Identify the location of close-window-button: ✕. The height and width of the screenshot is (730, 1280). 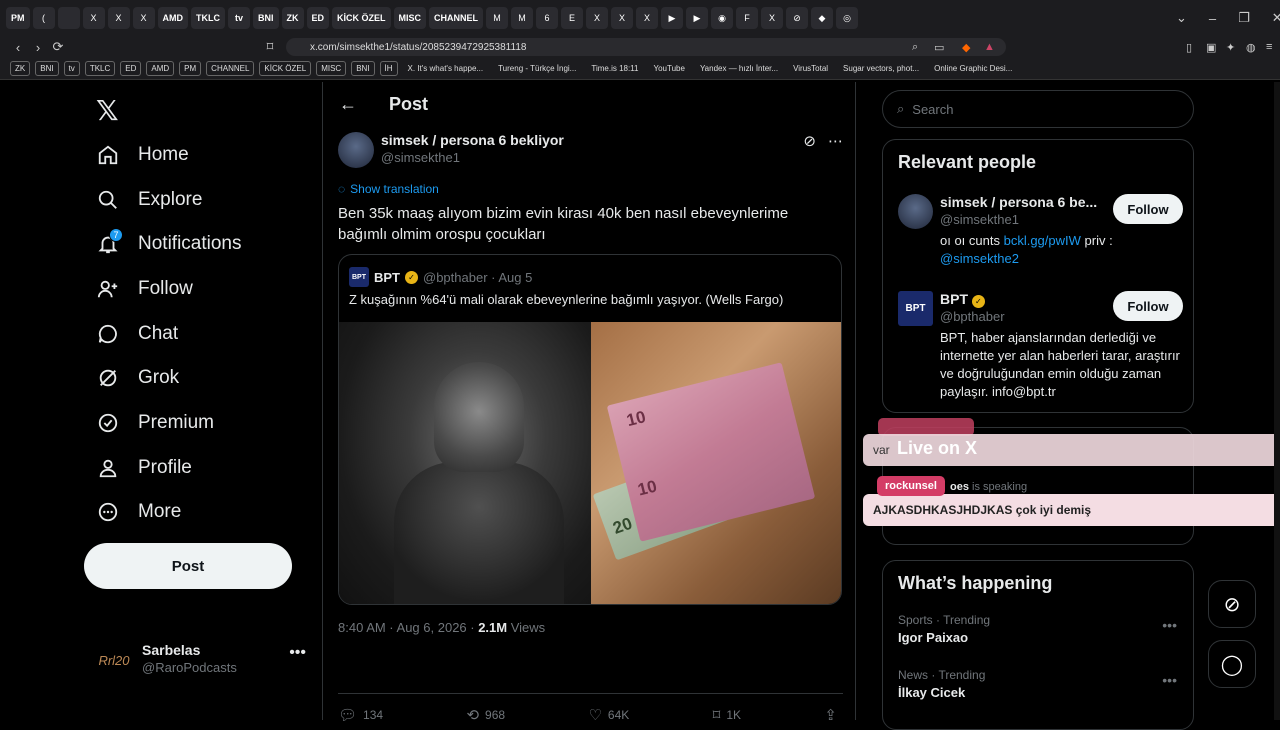
(1276, 18).